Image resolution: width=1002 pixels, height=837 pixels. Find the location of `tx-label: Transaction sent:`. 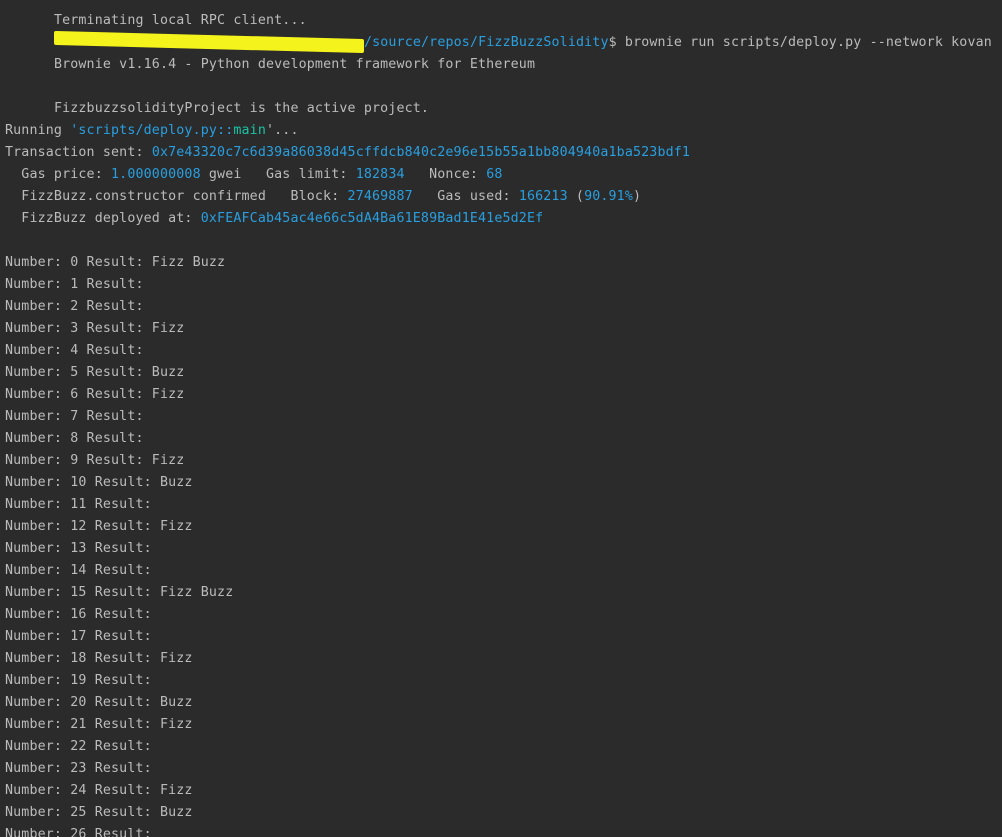

tx-label: Transaction sent: is located at coordinates (78, 152).